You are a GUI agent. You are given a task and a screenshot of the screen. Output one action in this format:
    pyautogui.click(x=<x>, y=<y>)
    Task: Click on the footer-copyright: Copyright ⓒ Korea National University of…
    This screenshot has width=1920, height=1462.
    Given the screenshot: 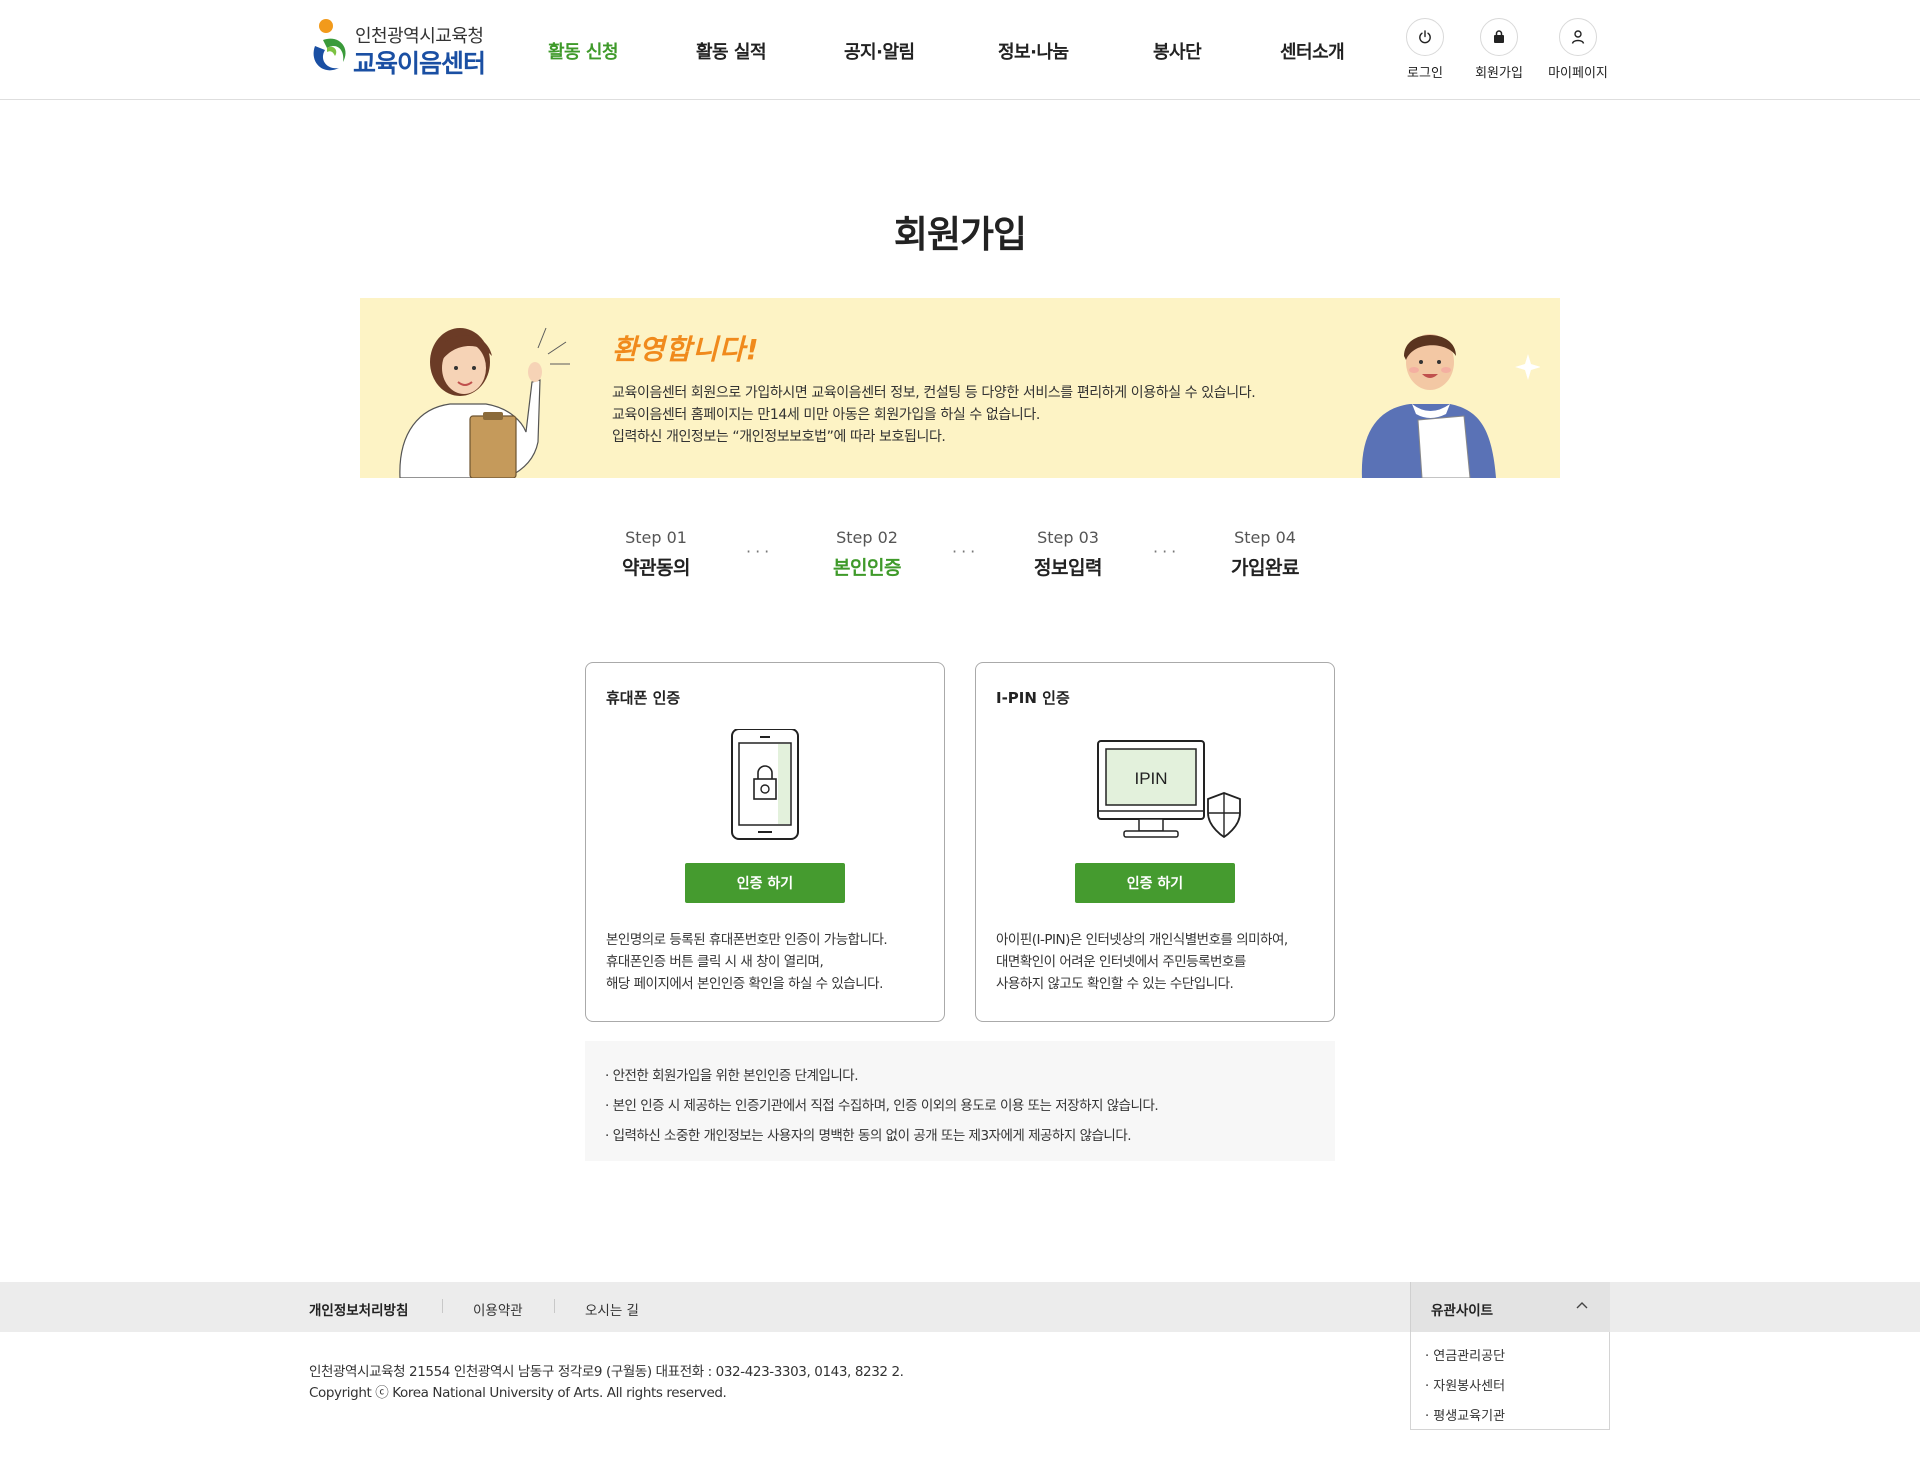 What is the action you would take?
    pyautogui.click(x=518, y=1393)
    